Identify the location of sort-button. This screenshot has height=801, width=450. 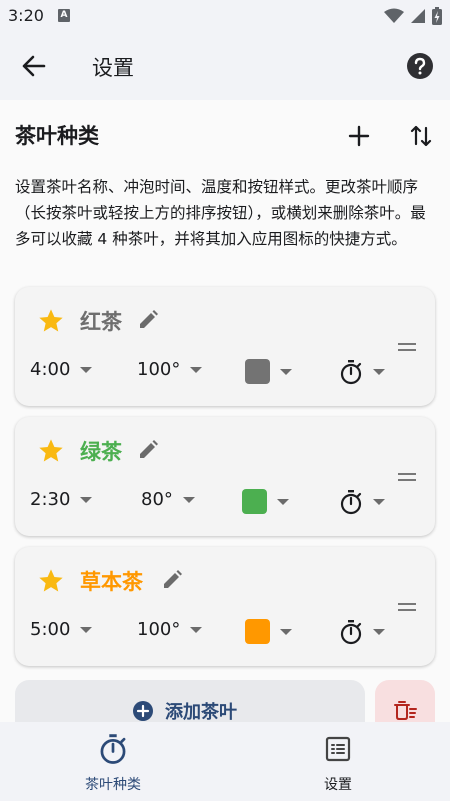
(421, 136).